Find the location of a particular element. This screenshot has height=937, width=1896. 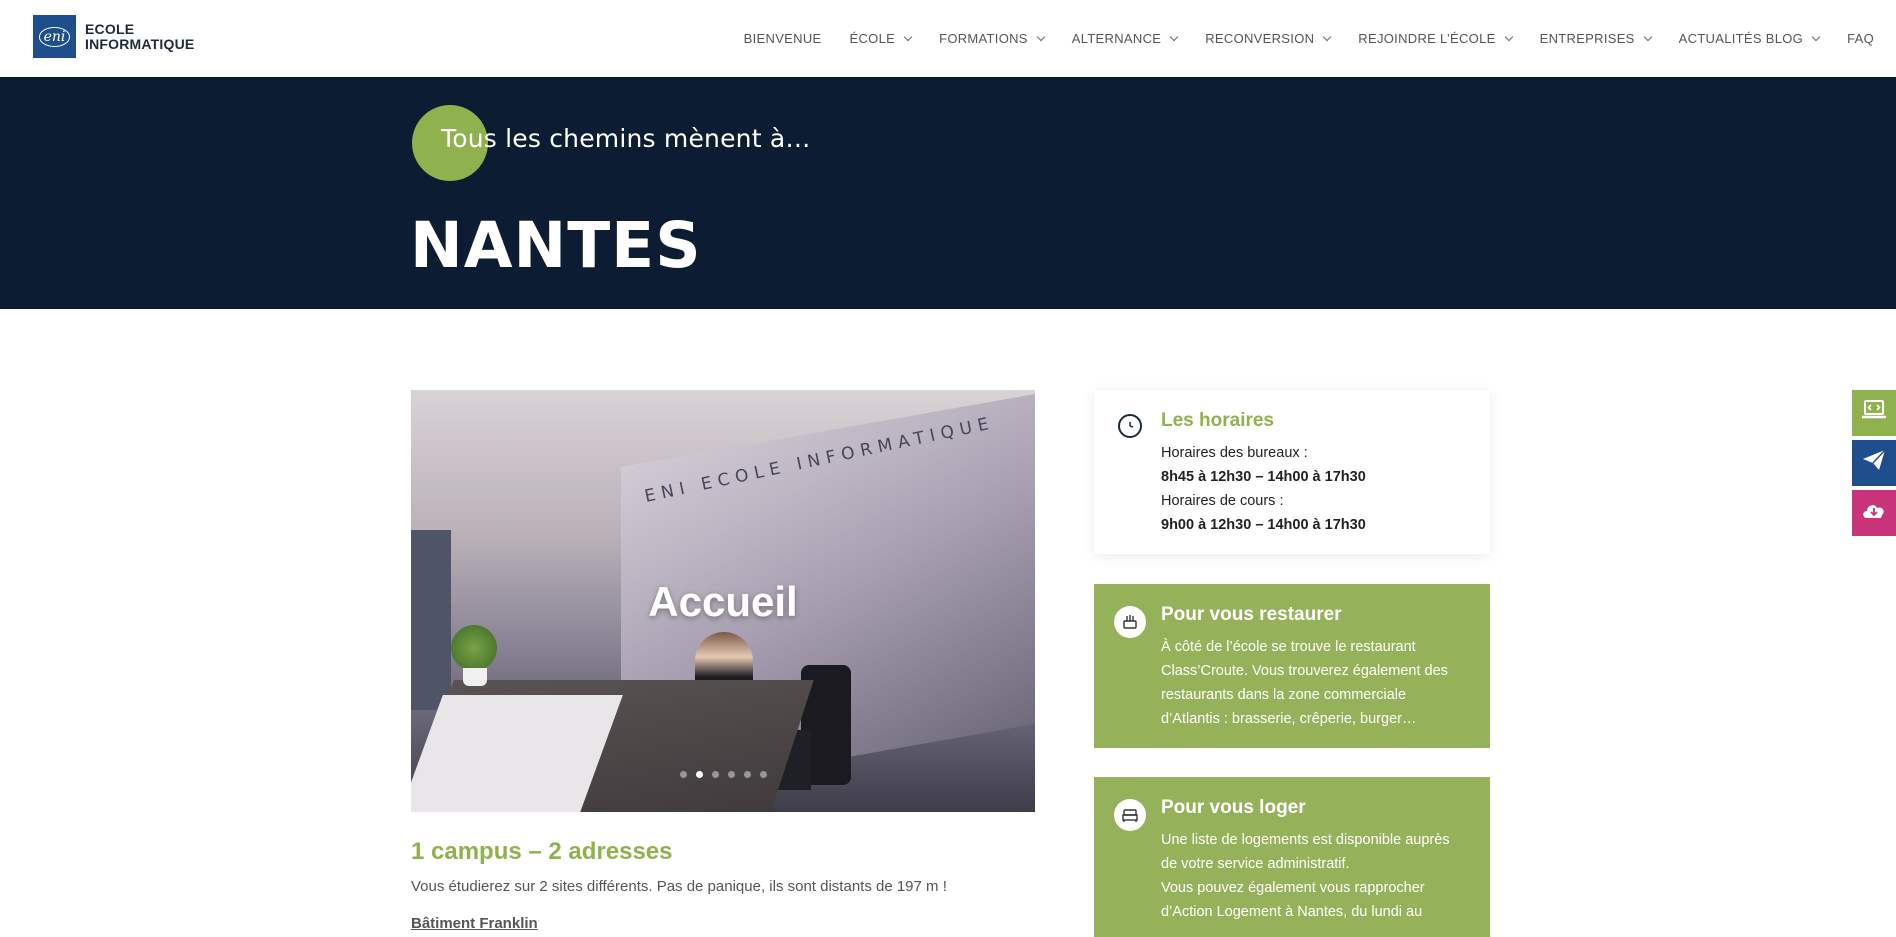

nav-item-formations: FORMATIONS is located at coordinates (992, 38).